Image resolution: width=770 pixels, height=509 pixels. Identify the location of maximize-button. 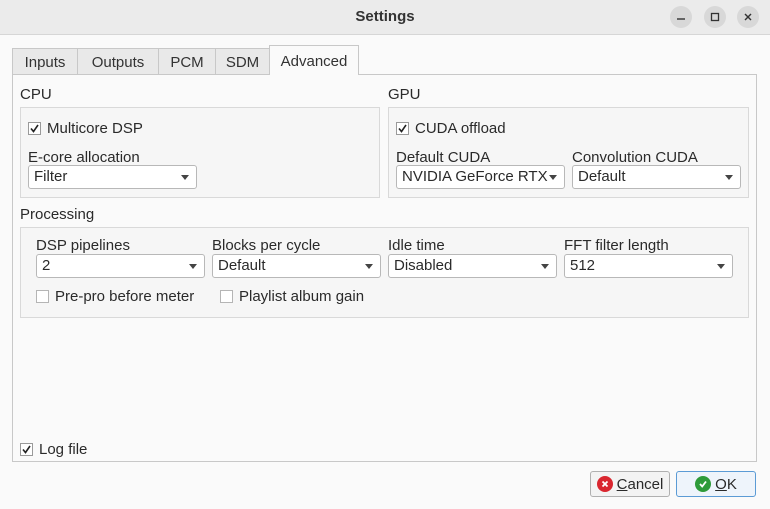
(715, 17).